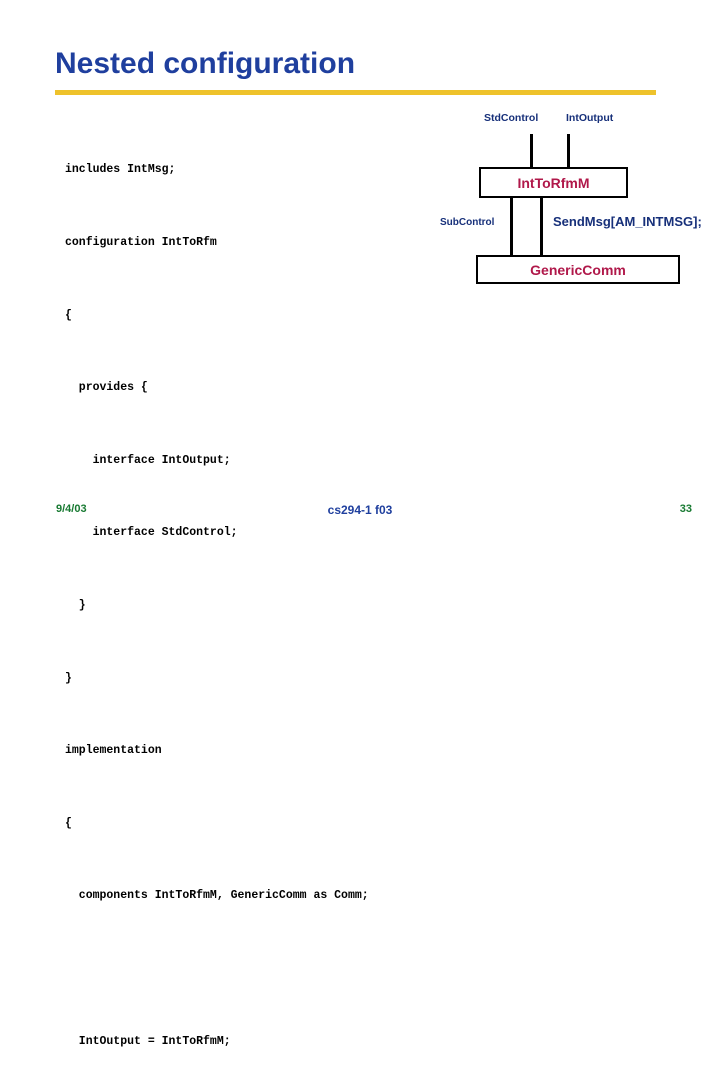 The image size is (720, 1080). What do you see at coordinates (578, 269) in the screenshot?
I see `diagram-box-genericcomm: GenericComm` at bounding box center [578, 269].